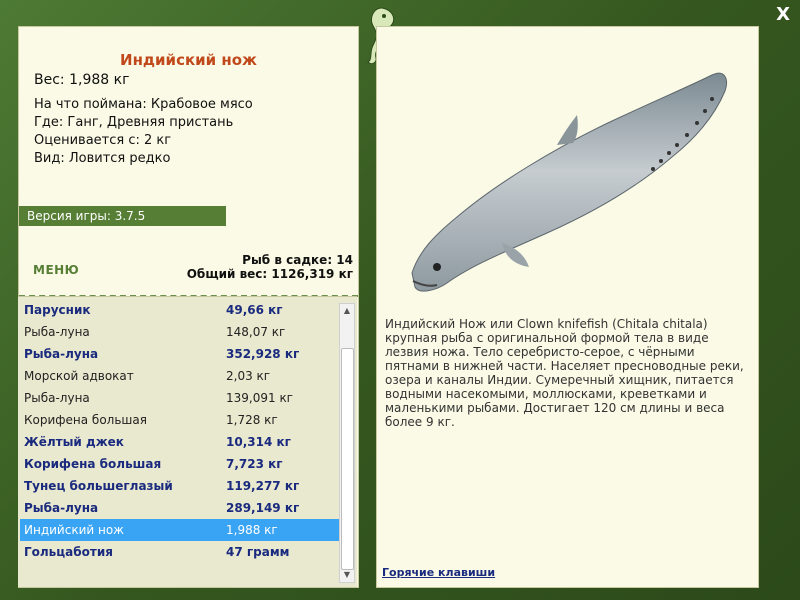 The height and width of the screenshot is (600, 800). I want to click on catch-fish-weight: 352,928 кг, so click(263, 354).